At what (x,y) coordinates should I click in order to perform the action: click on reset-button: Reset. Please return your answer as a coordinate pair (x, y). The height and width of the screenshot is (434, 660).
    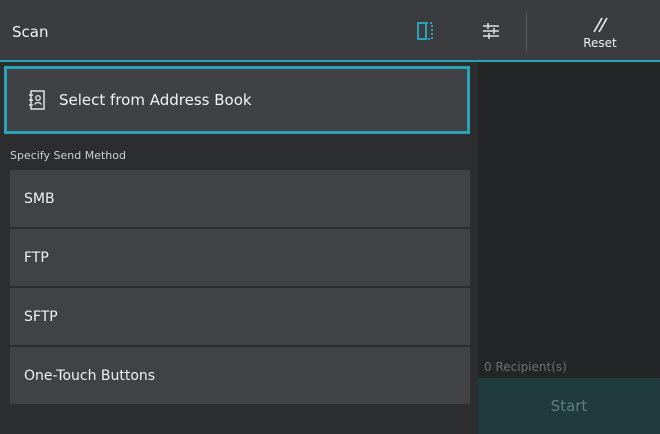
    Looking at the image, I should click on (600, 33).